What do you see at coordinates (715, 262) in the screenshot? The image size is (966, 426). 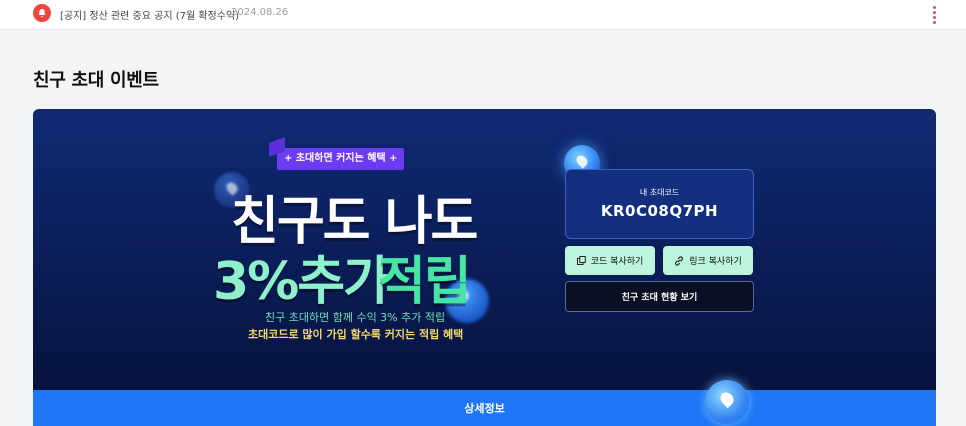 I see `copy-link-label: 링크 복사하기` at bounding box center [715, 262].